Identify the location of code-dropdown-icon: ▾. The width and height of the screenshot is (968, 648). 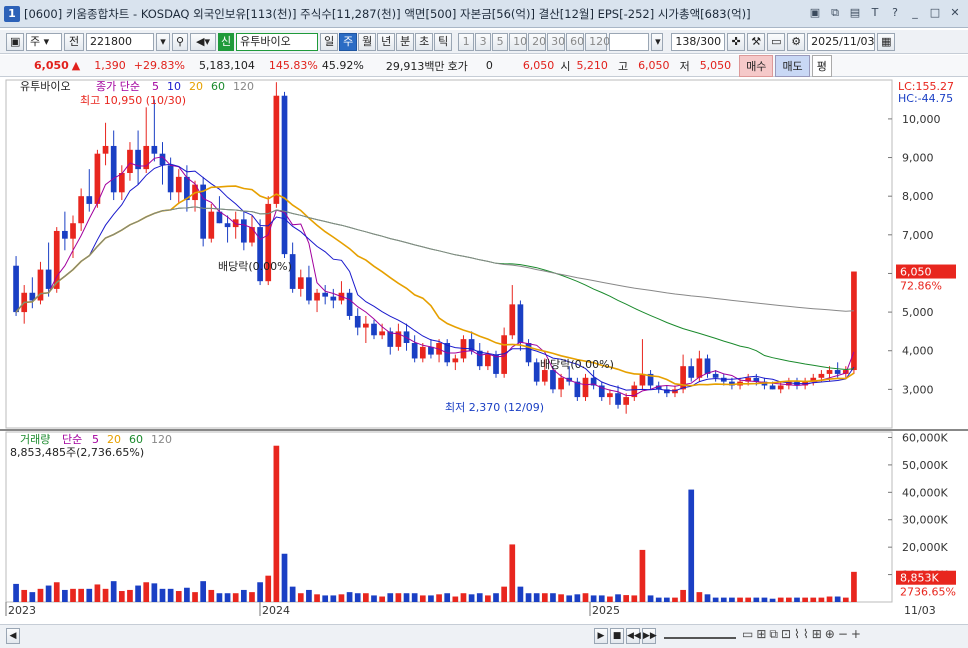
(163, 41).